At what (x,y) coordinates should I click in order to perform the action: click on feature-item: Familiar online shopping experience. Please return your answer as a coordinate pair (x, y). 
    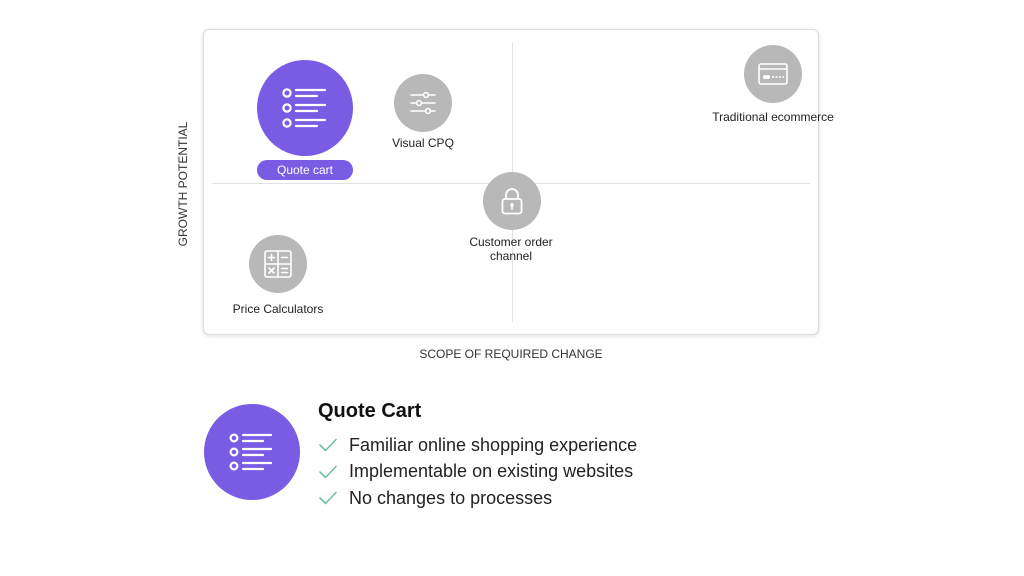
    Looking at the image, I should click on (477, 445).